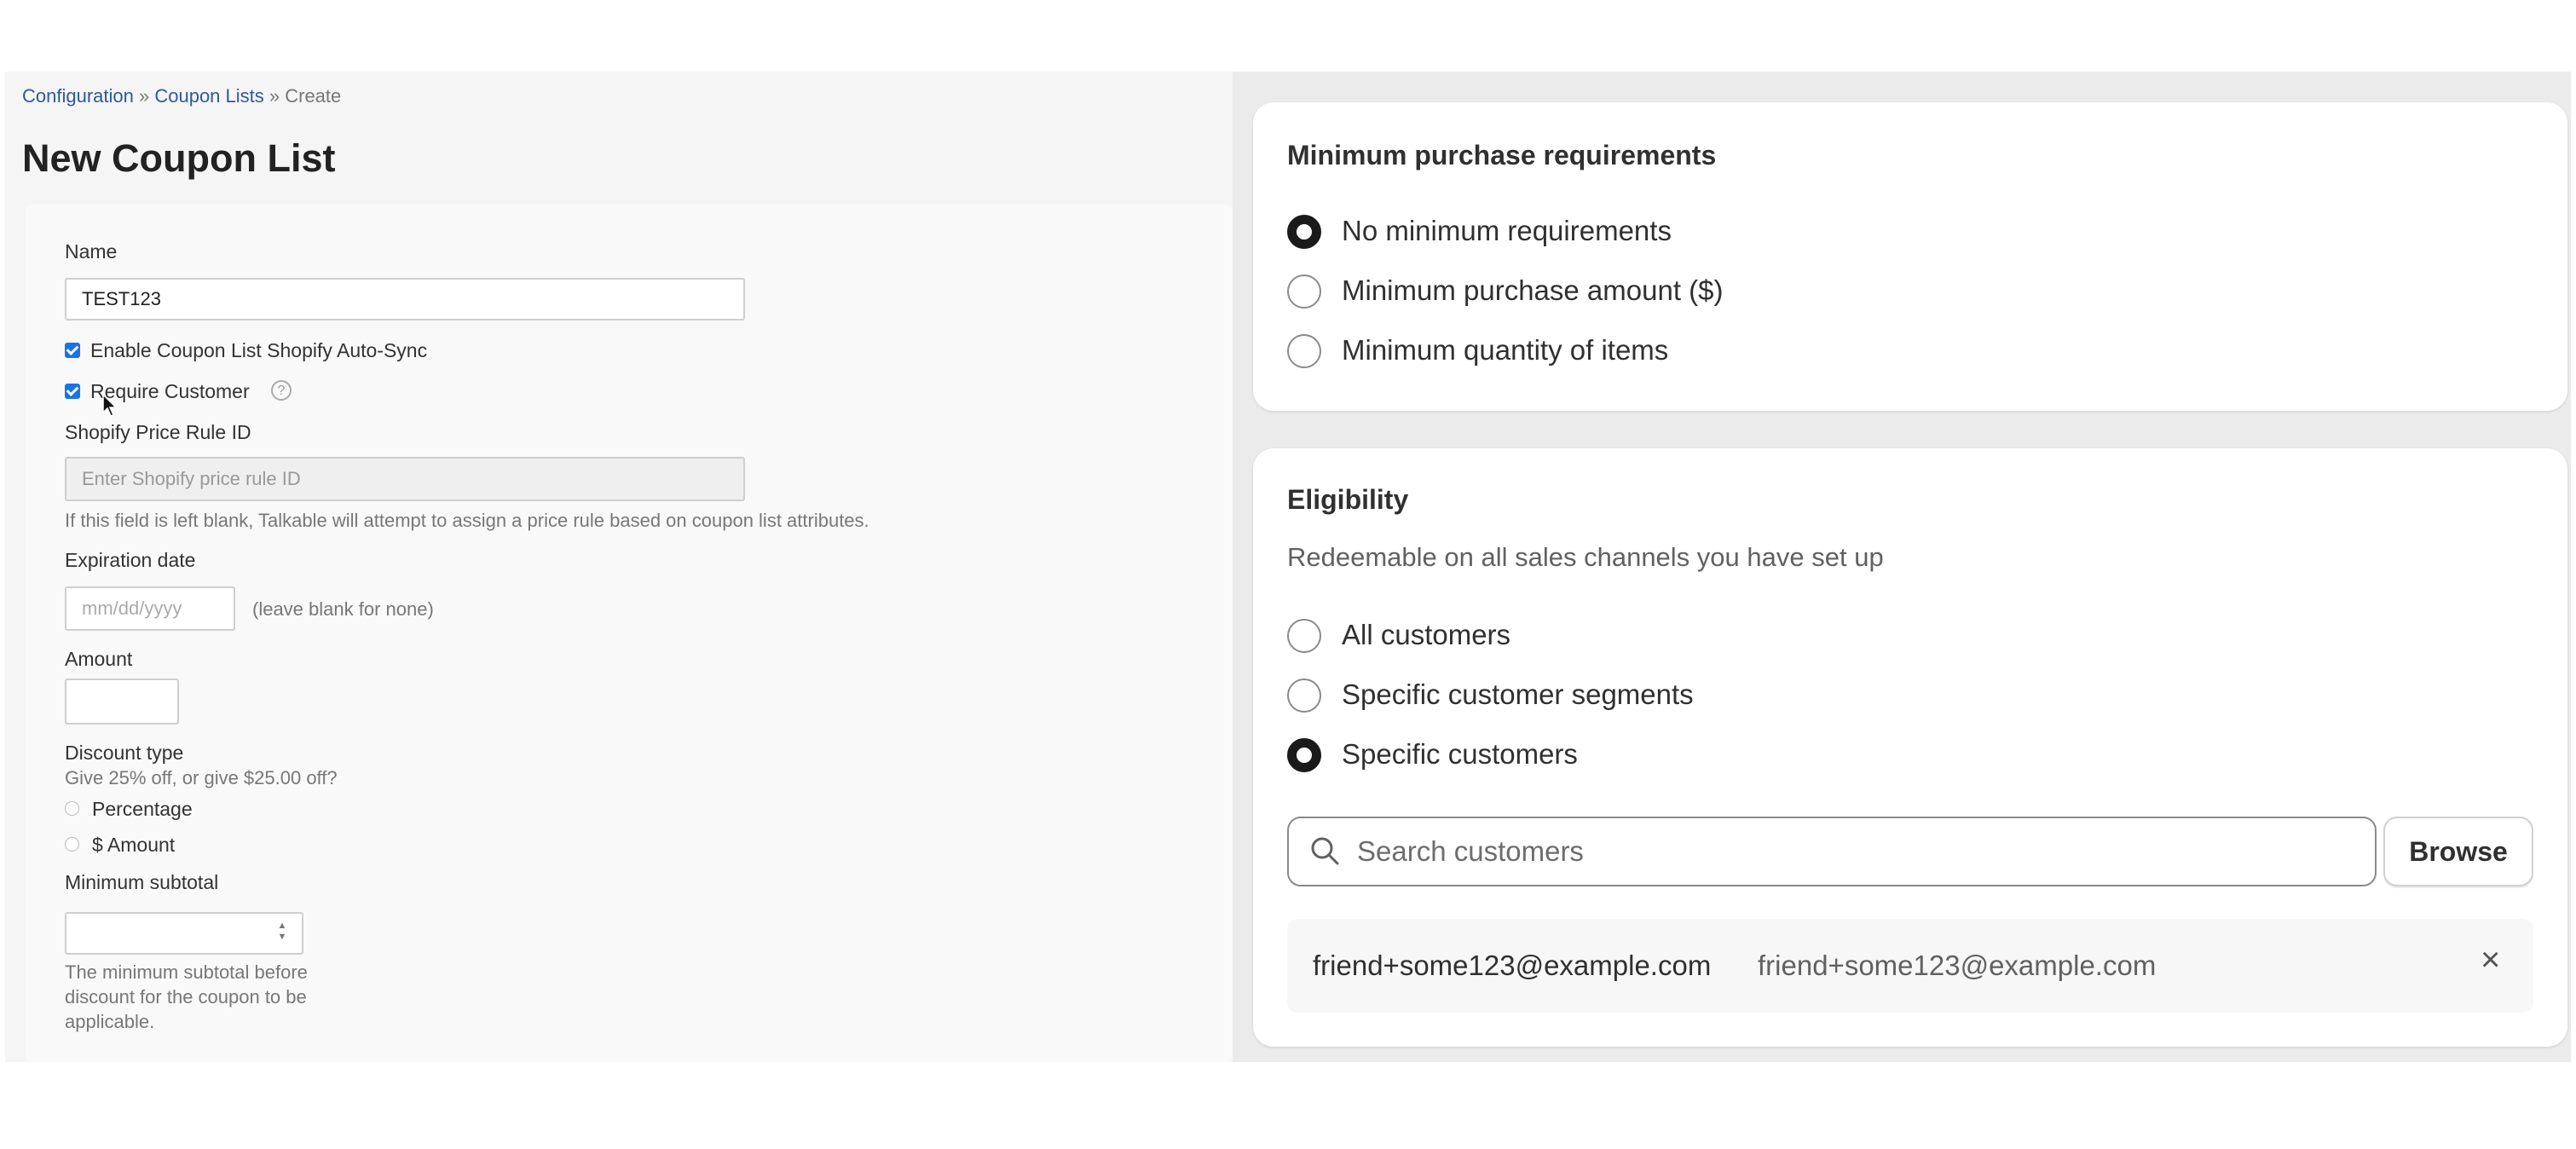 This screenshot has height=1149, width=2576. What do you see at coordinates (1470, 851) in the screenshot?
I see `search-placeholder: Search customers` at bounding box center [1470, 851].